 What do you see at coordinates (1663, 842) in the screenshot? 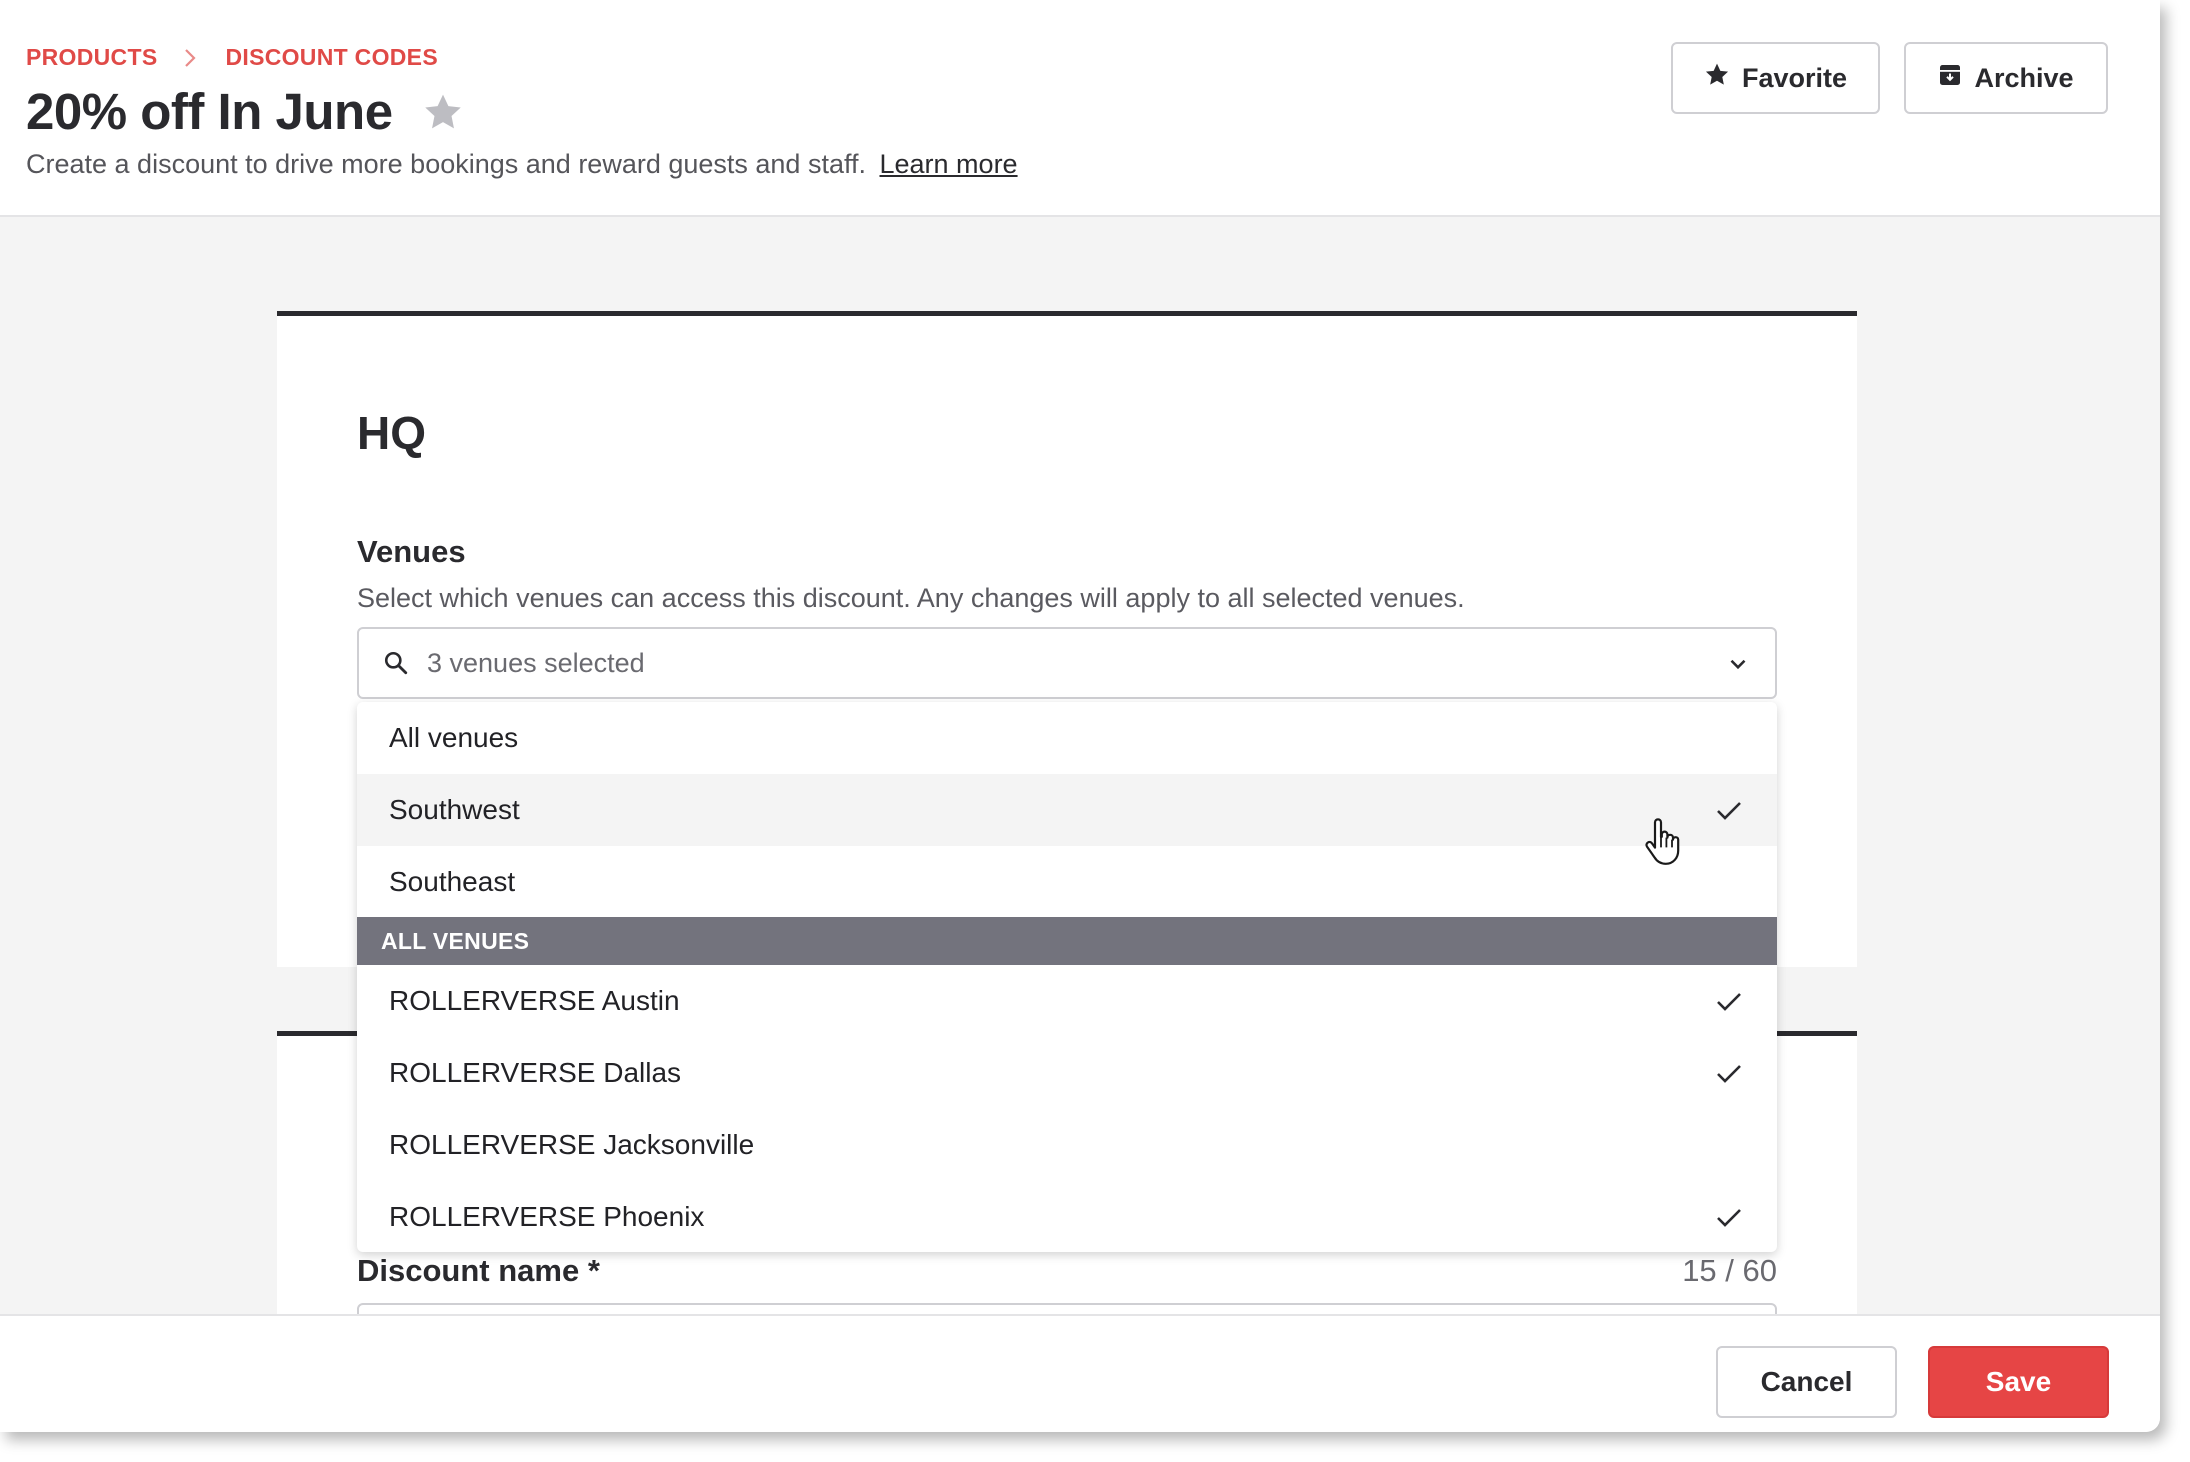
I see `hand-cursor-icon` at bounding box center [1663, 842].